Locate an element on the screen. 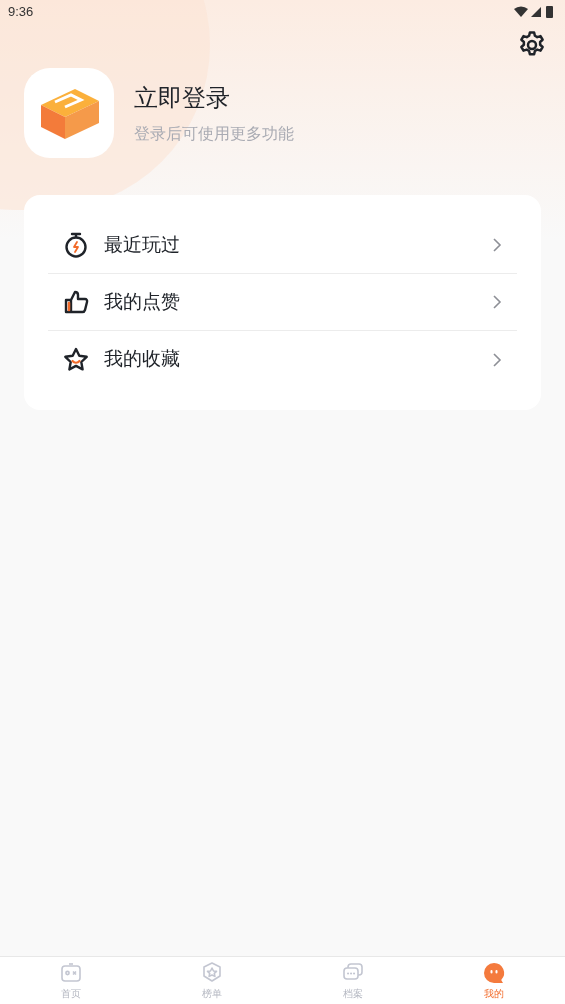 The height and width of the screenshot is (1004, 565). login-title: 立即登录 is located at coordinates (214, 98).